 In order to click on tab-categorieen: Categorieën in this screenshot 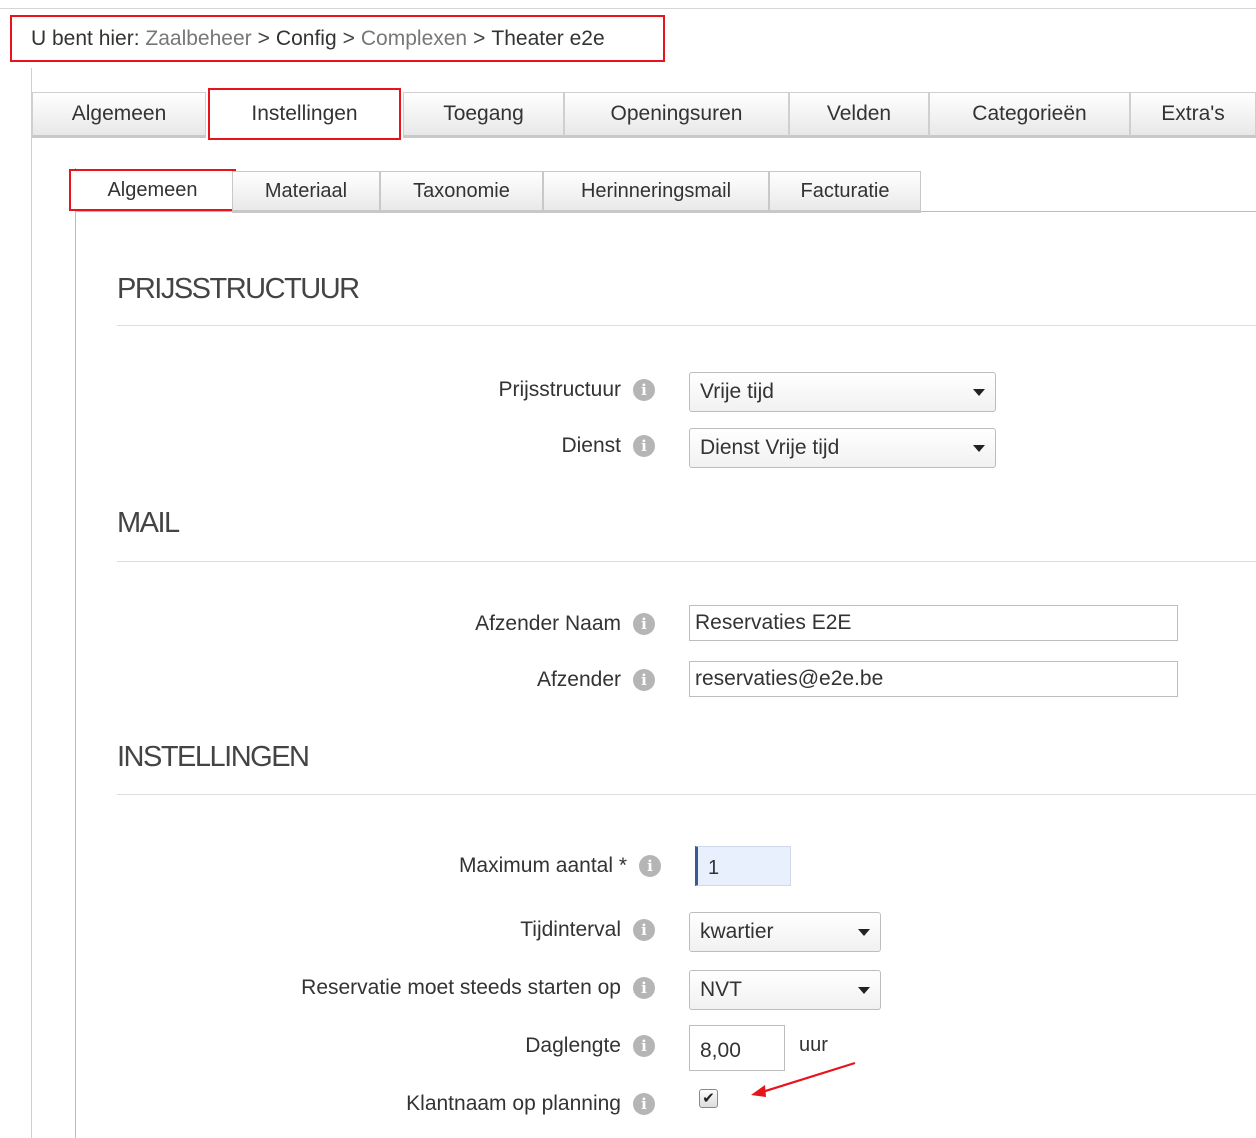, I will do `click(1029, 115)`.